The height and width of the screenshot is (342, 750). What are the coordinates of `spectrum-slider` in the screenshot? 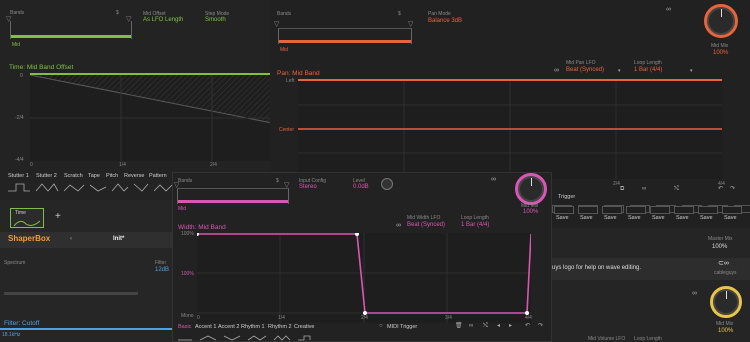 It's located at (71, 293).